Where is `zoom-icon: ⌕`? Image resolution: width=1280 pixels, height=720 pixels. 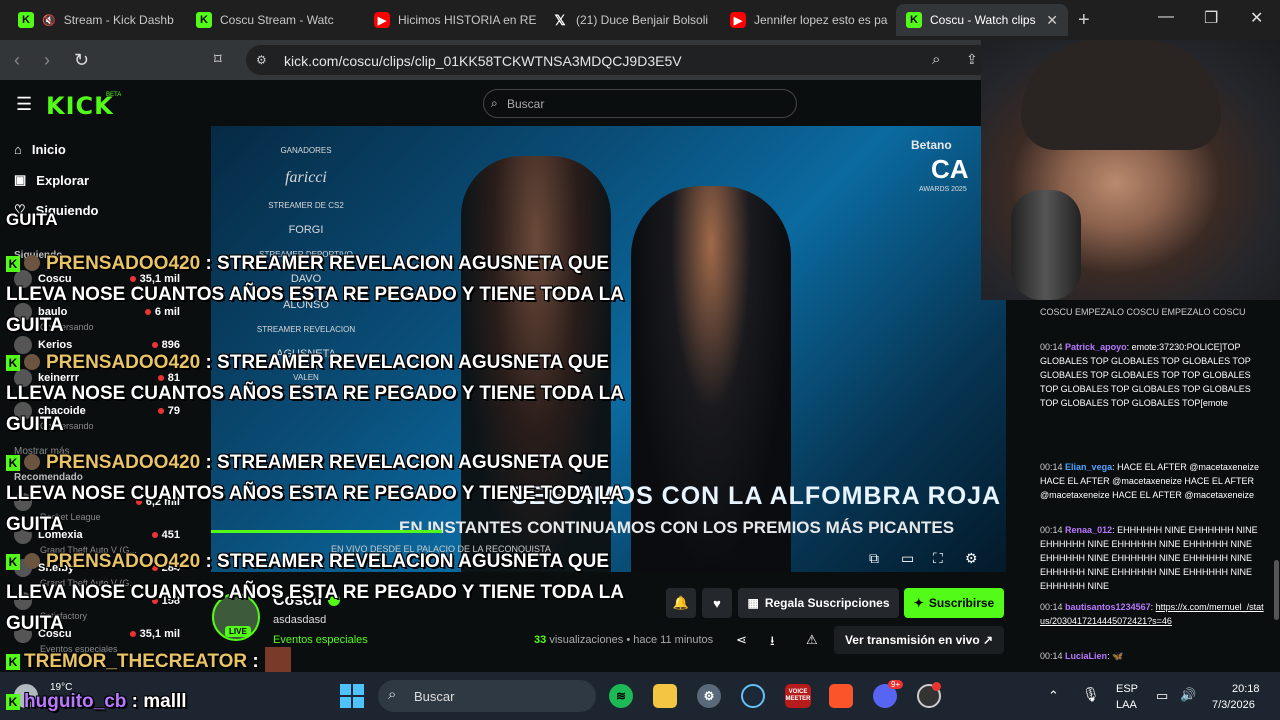 zoom-icon: ⌕ is located at coordinates (936, 59).